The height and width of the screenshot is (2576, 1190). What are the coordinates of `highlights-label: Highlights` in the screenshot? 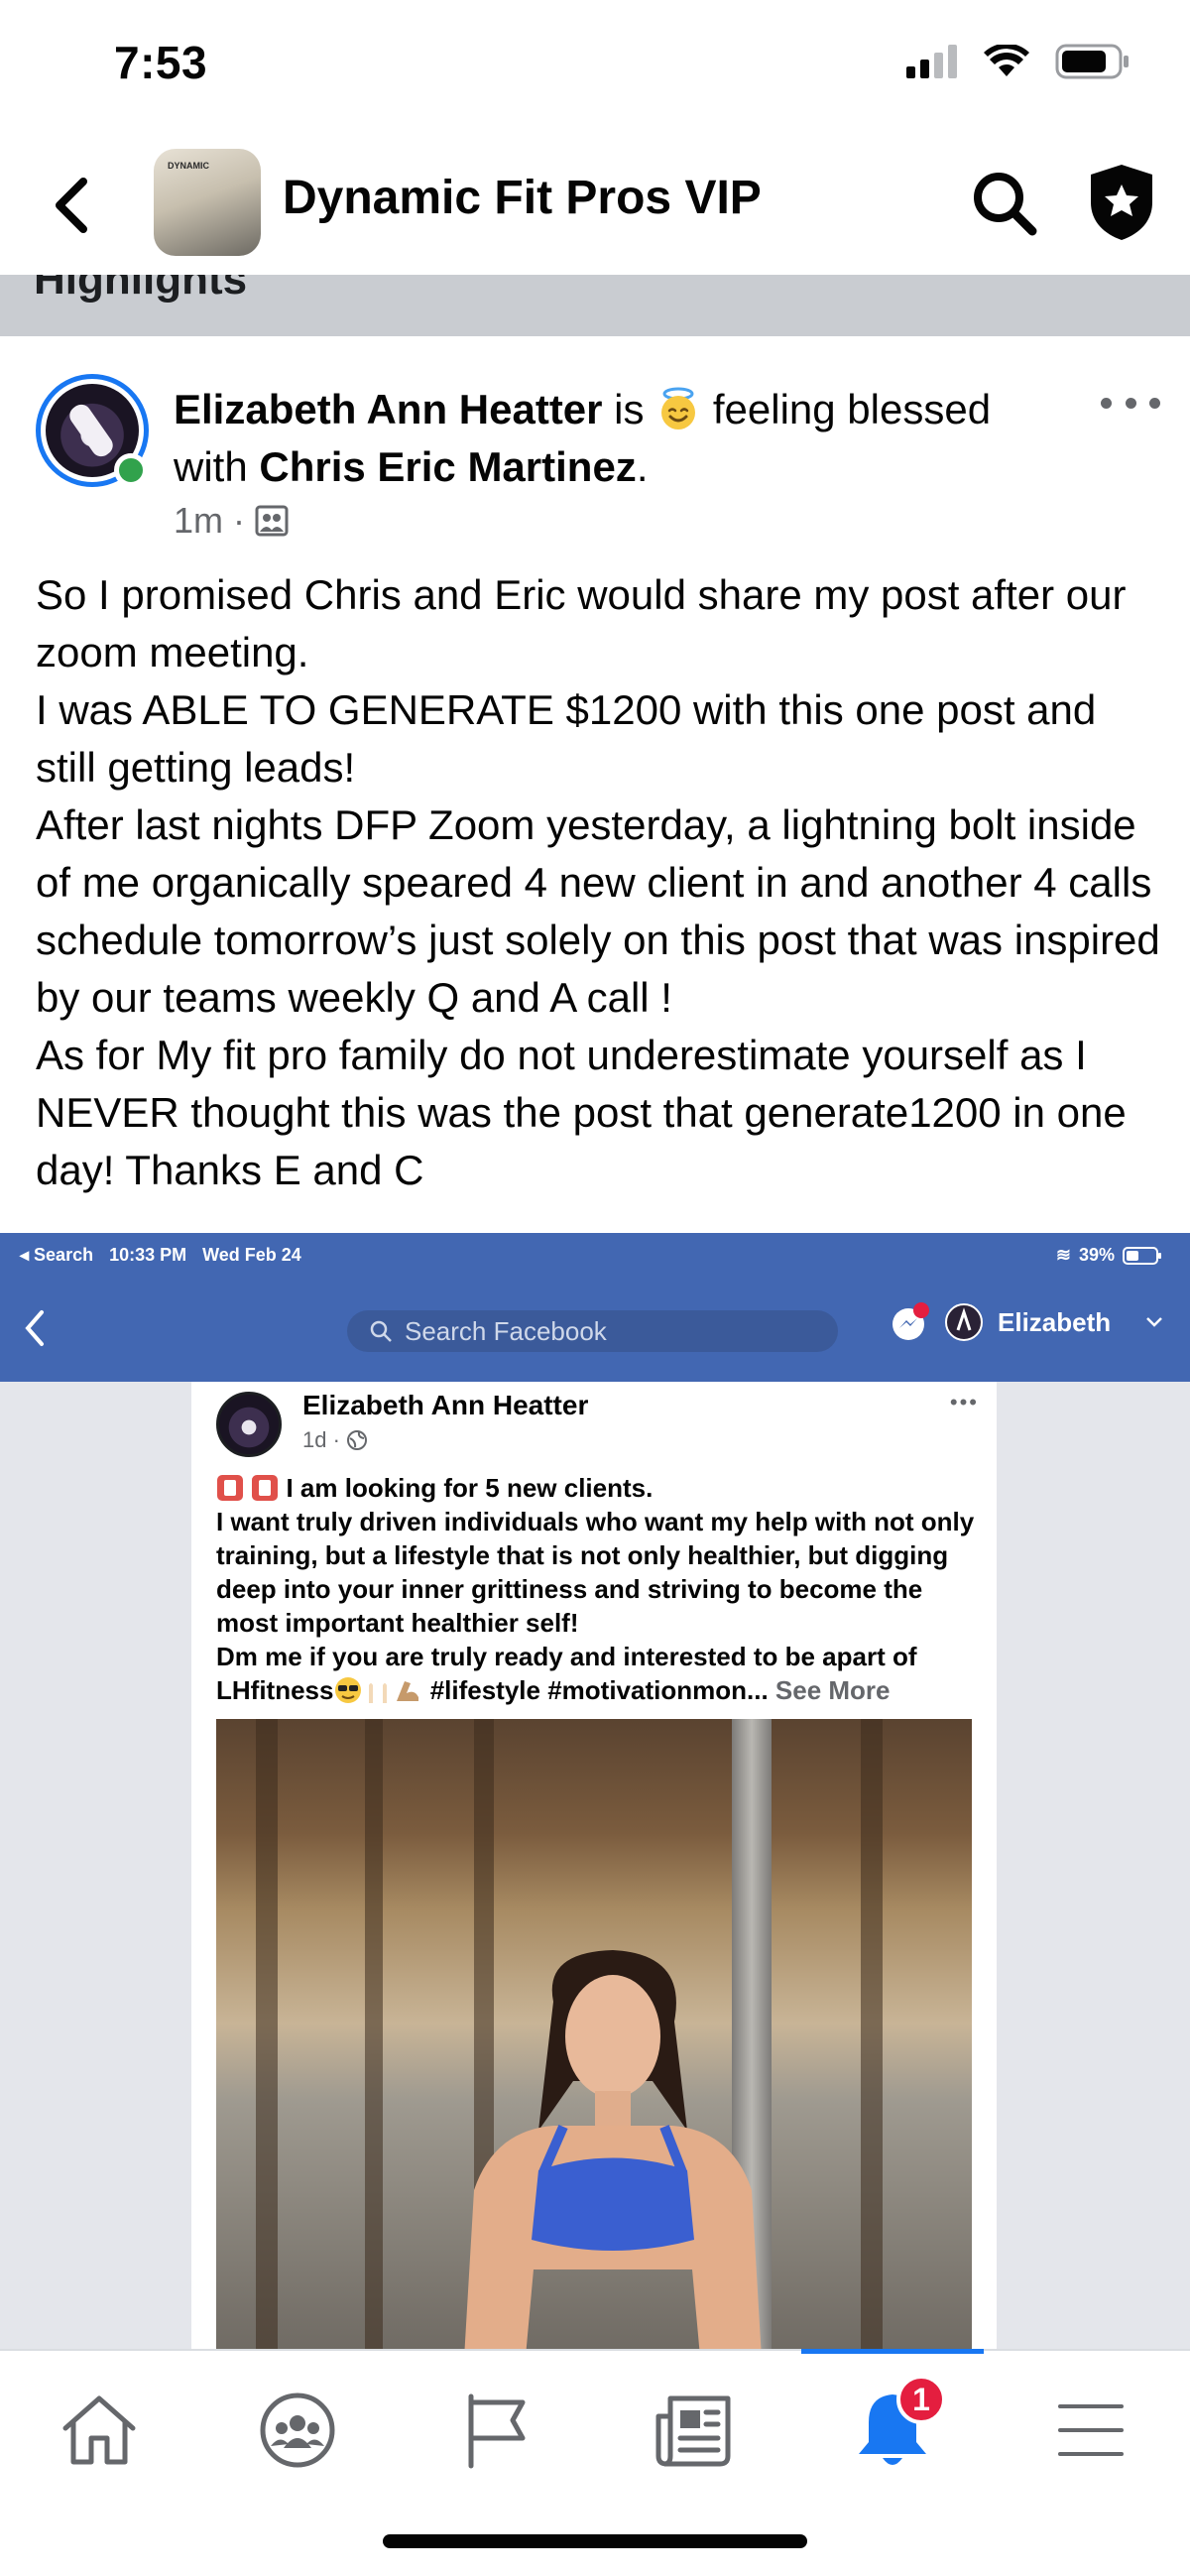 It's located at (141, 289).